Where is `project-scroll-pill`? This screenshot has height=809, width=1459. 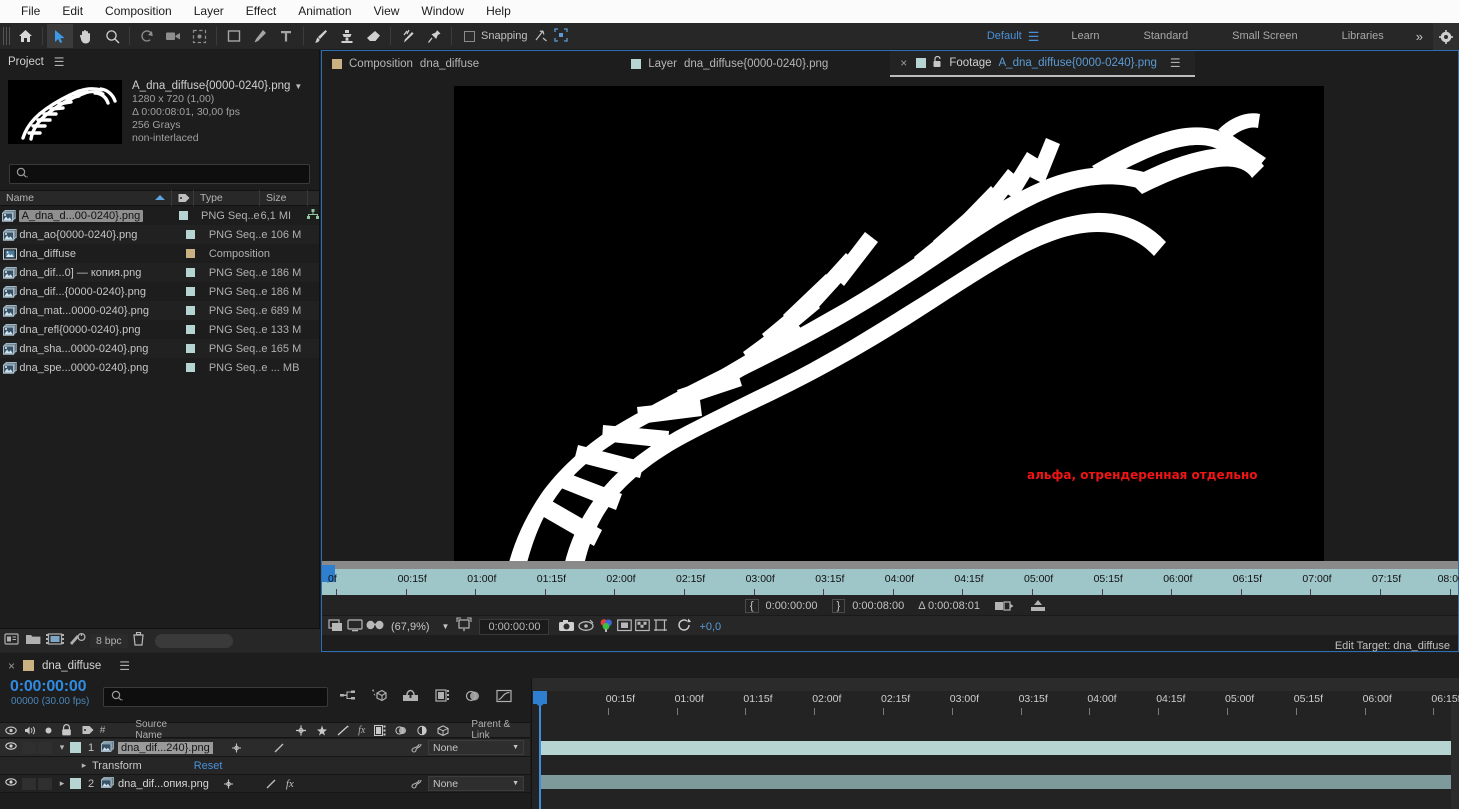 project-scroll-pill is located at coordinates (193, 640).